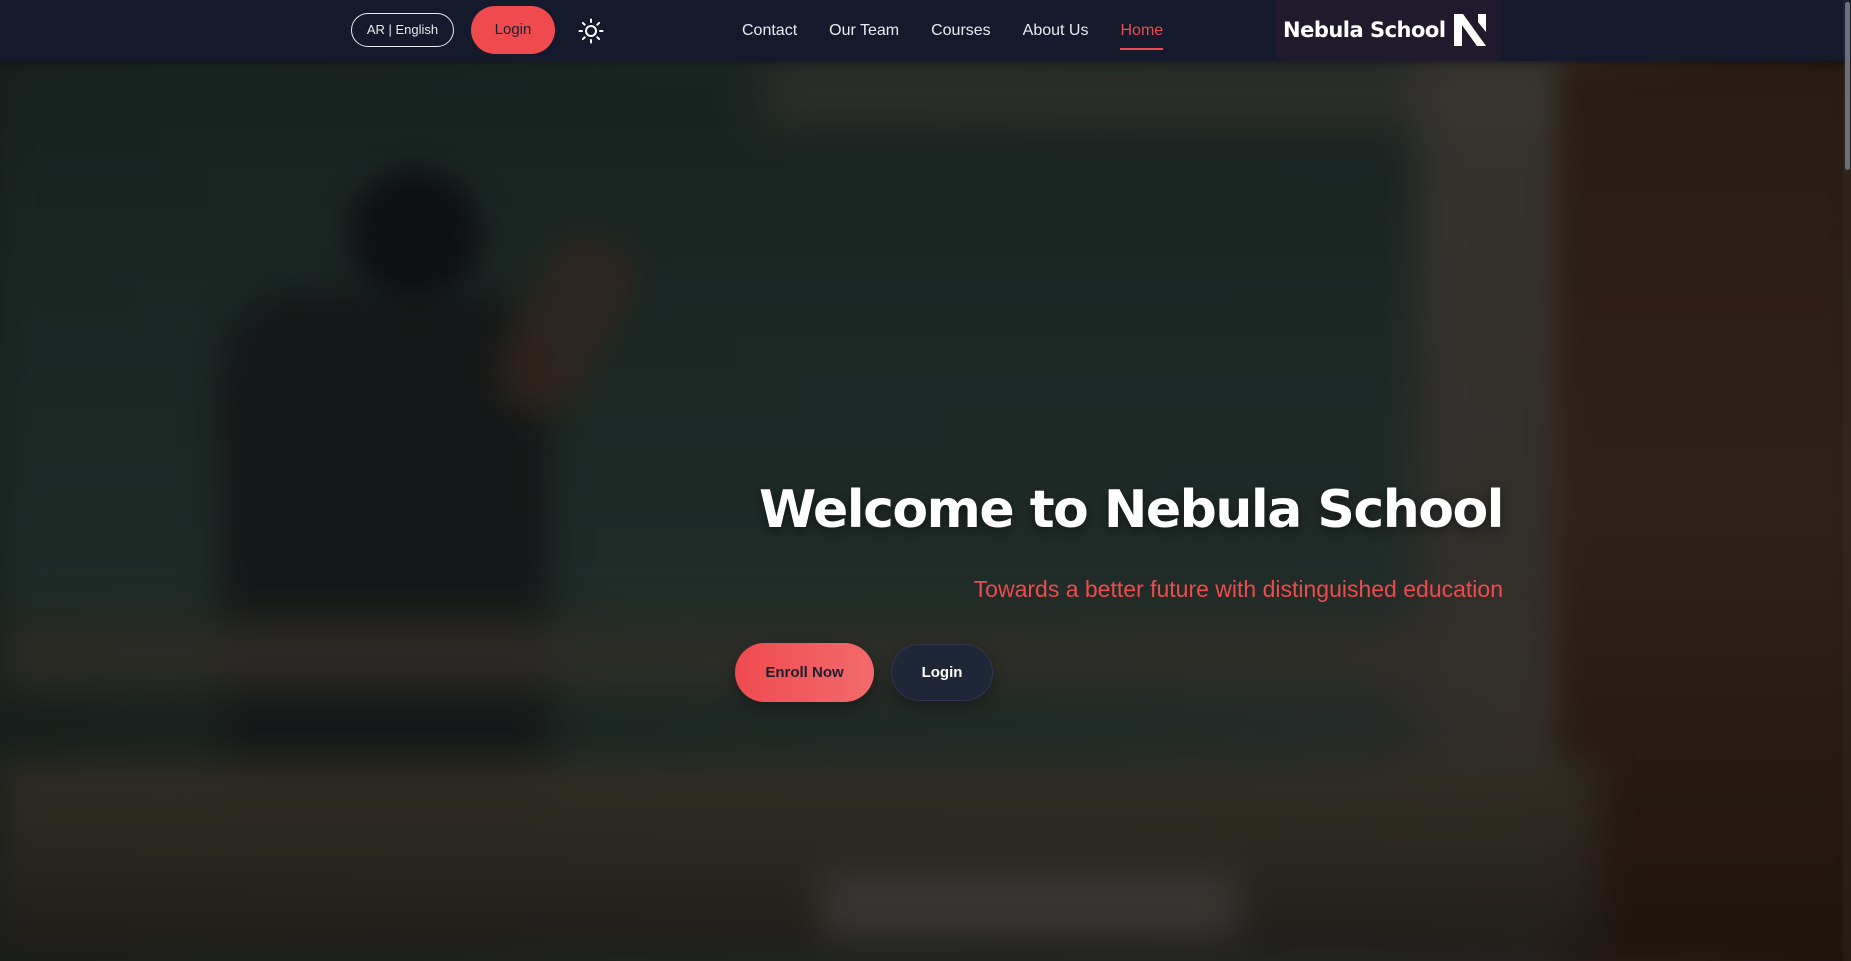 The width and height of the screenshot is (1851, 961). What do you see at coordinates (1056, 30) in the screenshot?
I see `nav-link-about-us: About Us` at bounding box center [1056, 30].